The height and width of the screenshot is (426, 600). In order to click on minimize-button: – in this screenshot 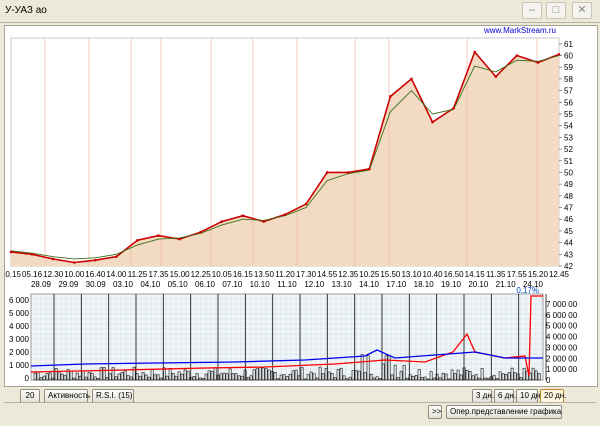, I will do `click(532, 10)`.